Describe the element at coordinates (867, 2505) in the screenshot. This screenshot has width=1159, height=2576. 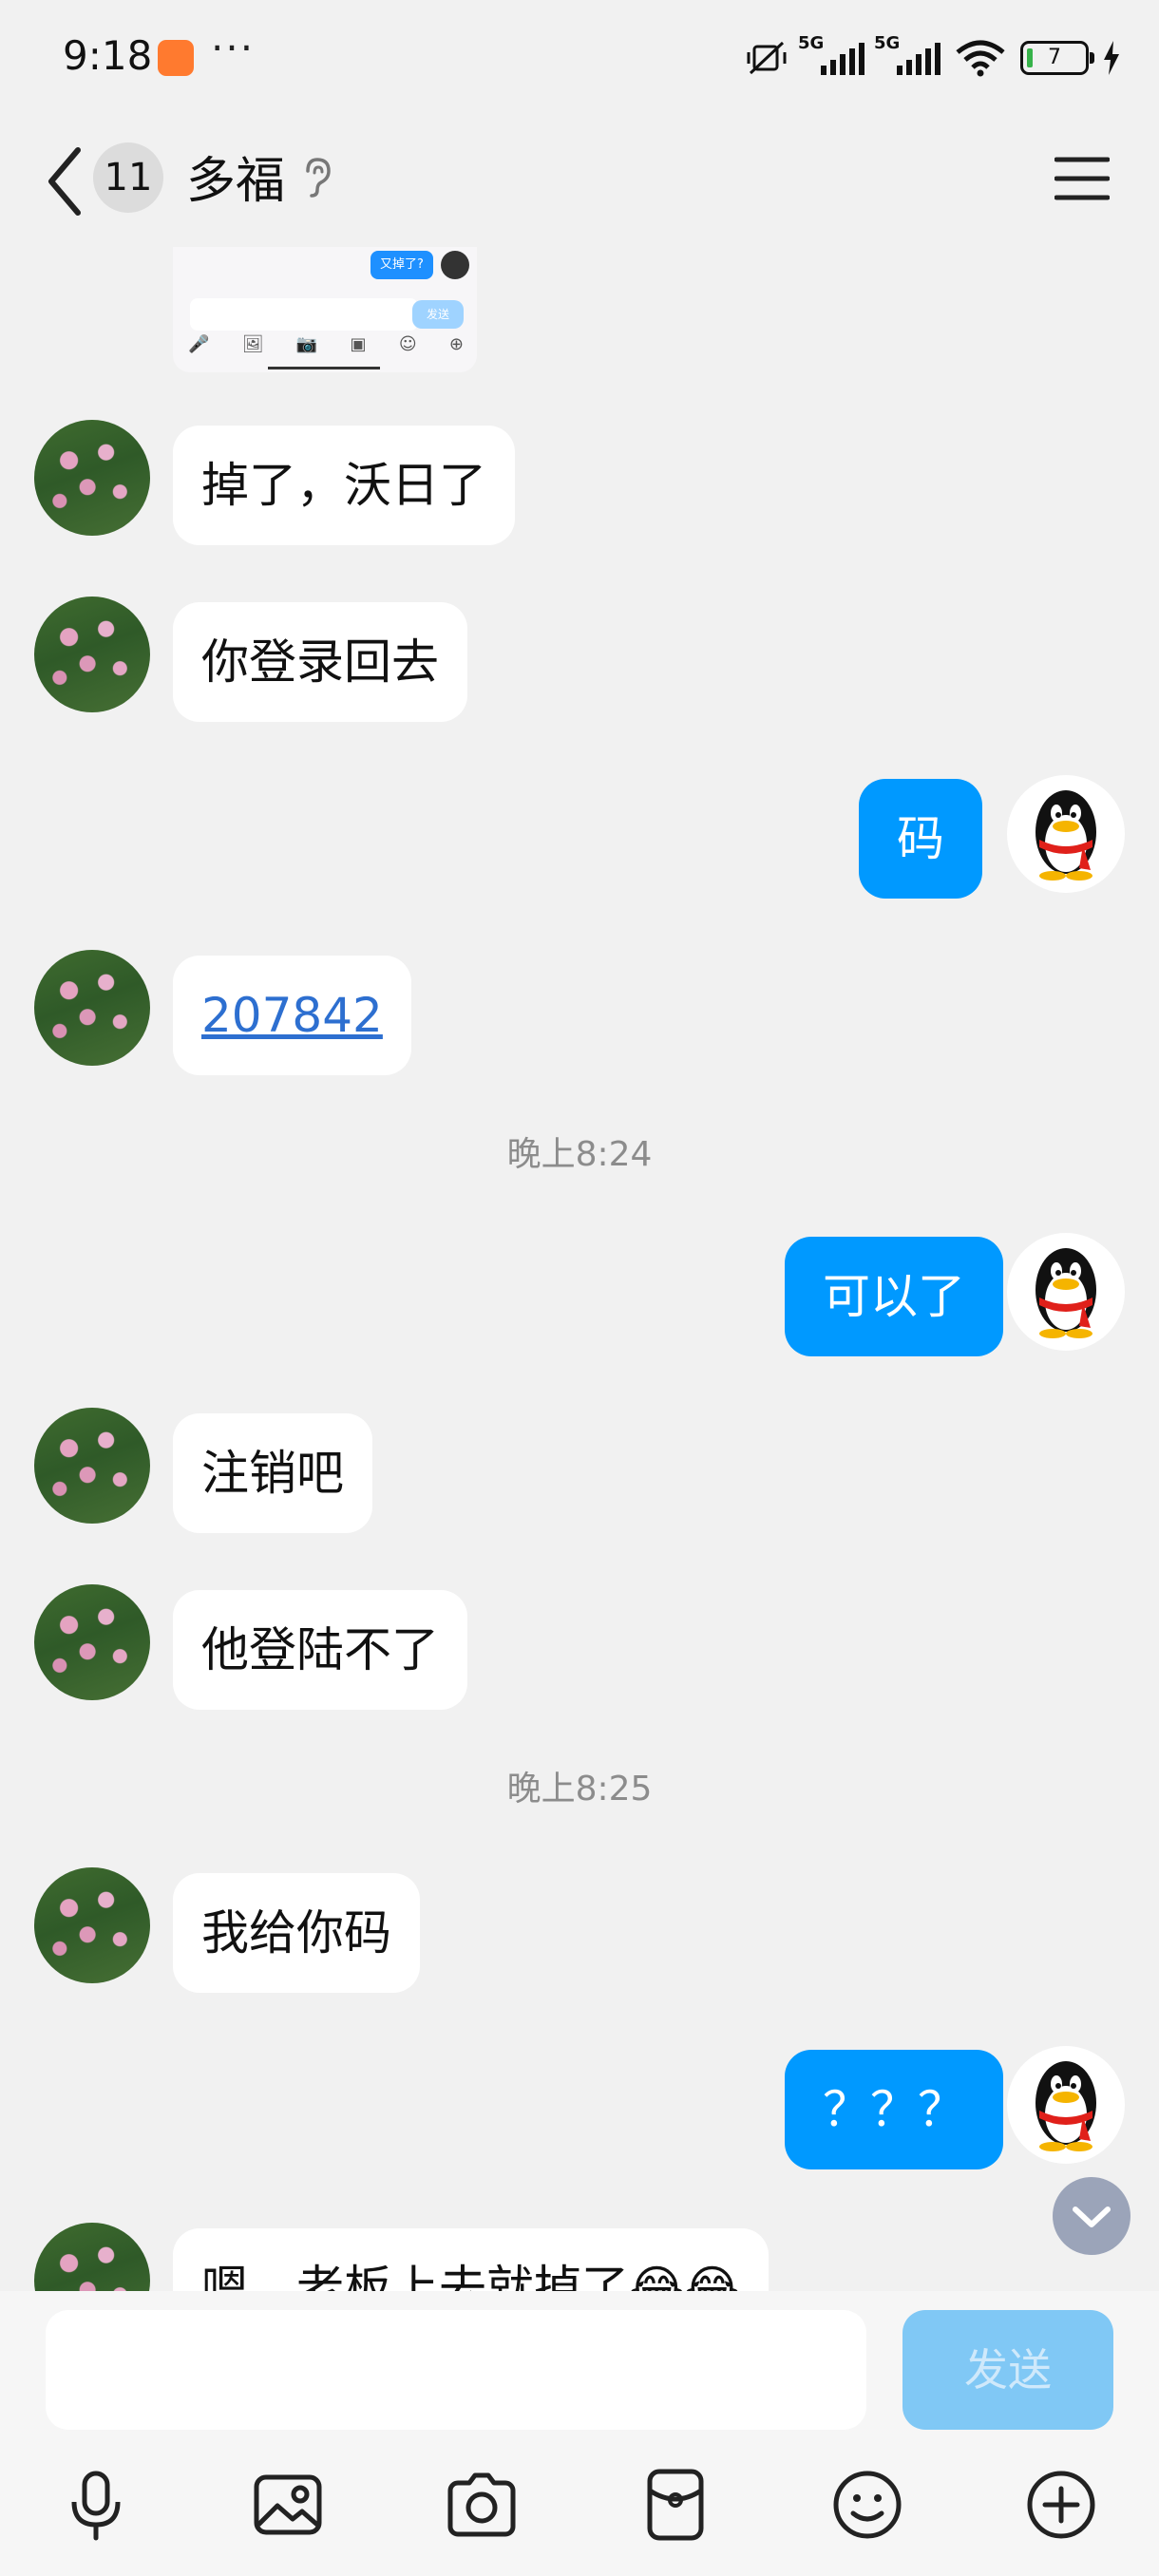
I see `emoji-icon` at that location.